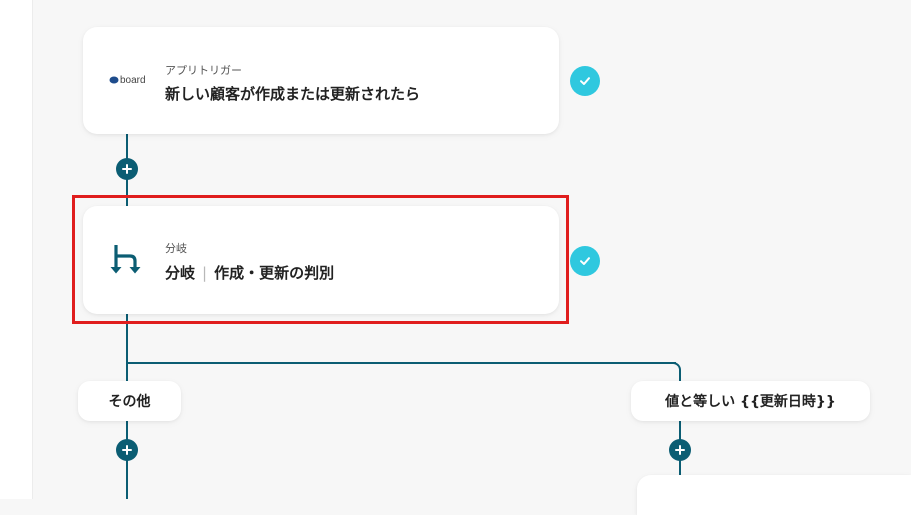 The height and width of the screenshot is (515, 911). I want to click on highlight-box, so click(320, 259).